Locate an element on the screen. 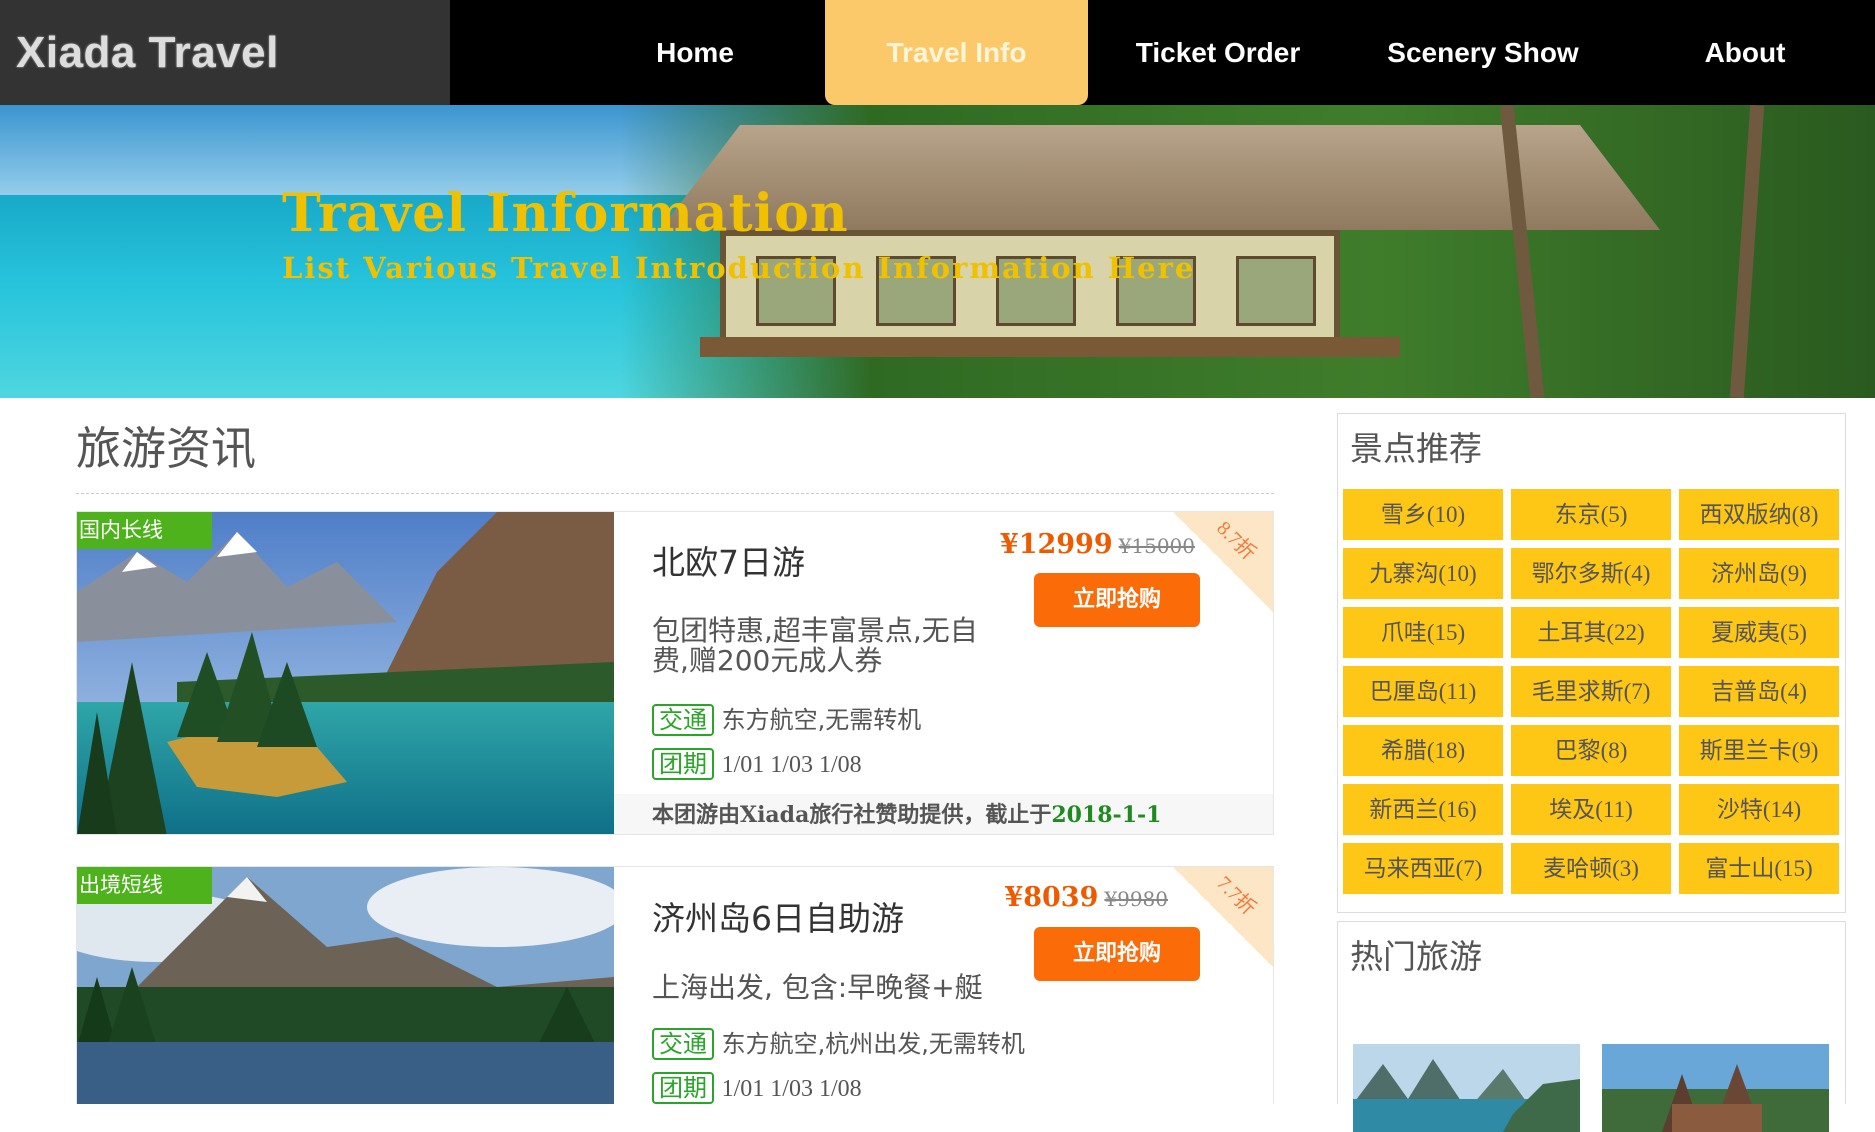  spot-tag: 土耳其(22) is located at coordinates (1591, 632).